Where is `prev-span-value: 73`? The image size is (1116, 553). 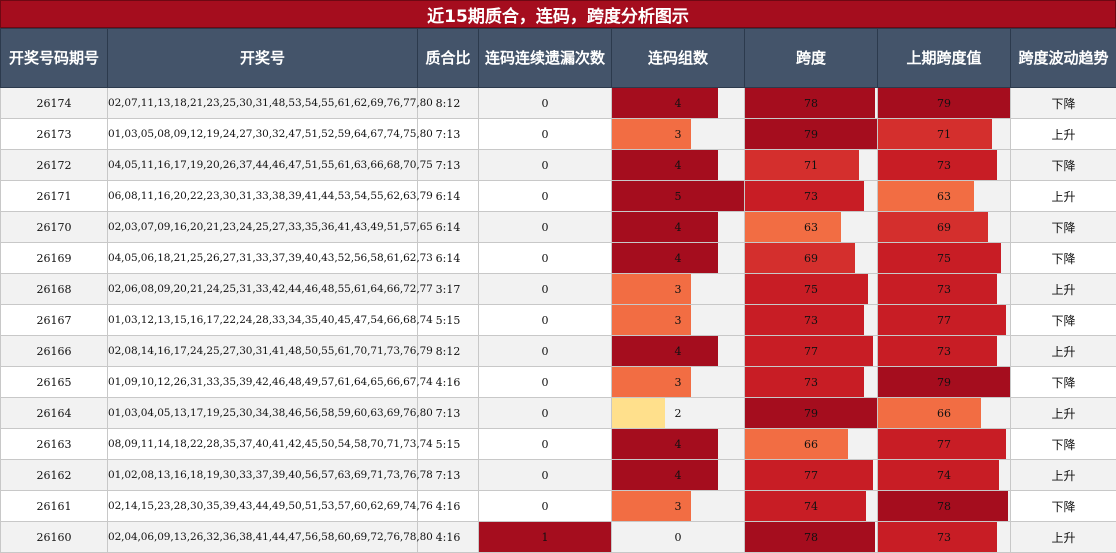 prev-span-value: 73 is located at coordinates (944, 165).